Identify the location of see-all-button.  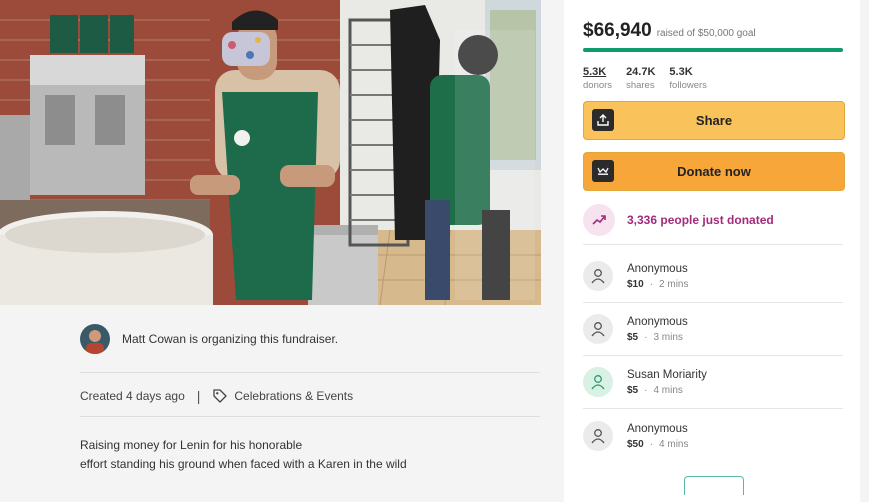
(714, 485).